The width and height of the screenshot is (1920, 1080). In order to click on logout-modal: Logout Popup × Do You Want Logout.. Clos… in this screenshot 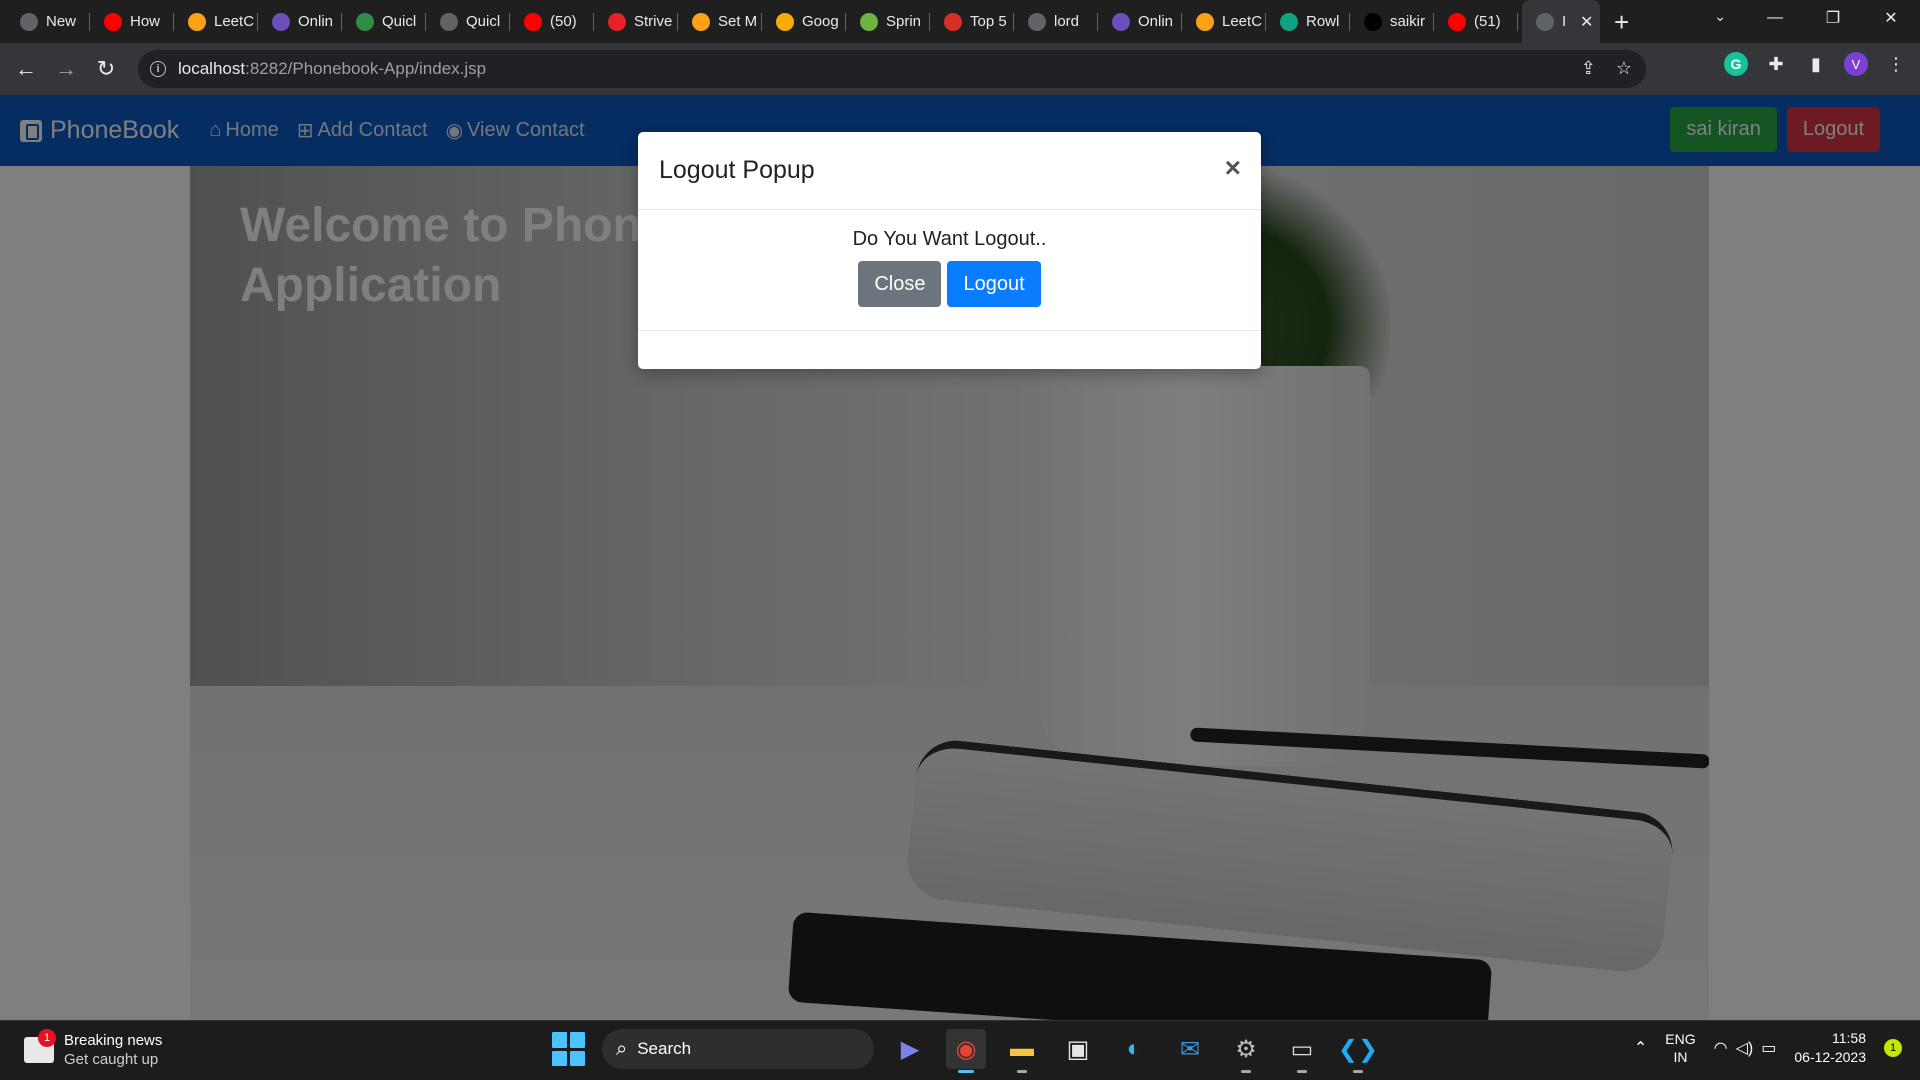, I will do `click(949, 250)`.